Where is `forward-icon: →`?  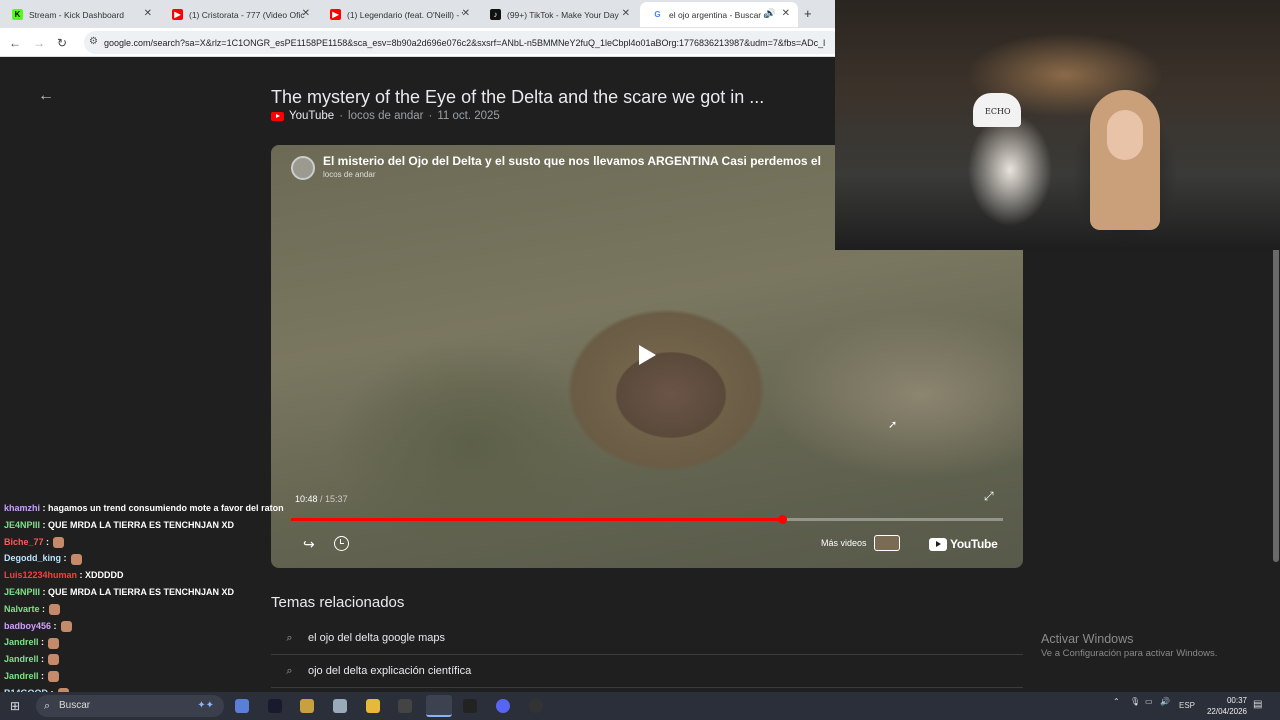 forward-icon: → is located at coordinates (39, 43).